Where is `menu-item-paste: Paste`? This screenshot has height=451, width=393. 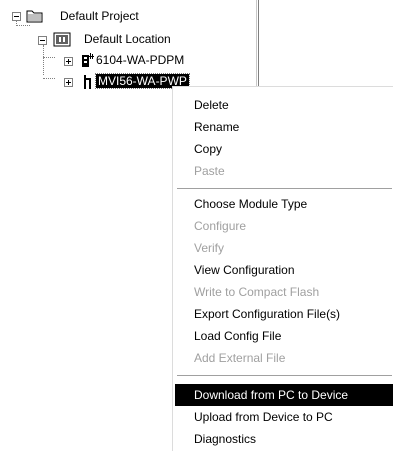
menu-item-paste: Paste is located at coordinates (284, 171).